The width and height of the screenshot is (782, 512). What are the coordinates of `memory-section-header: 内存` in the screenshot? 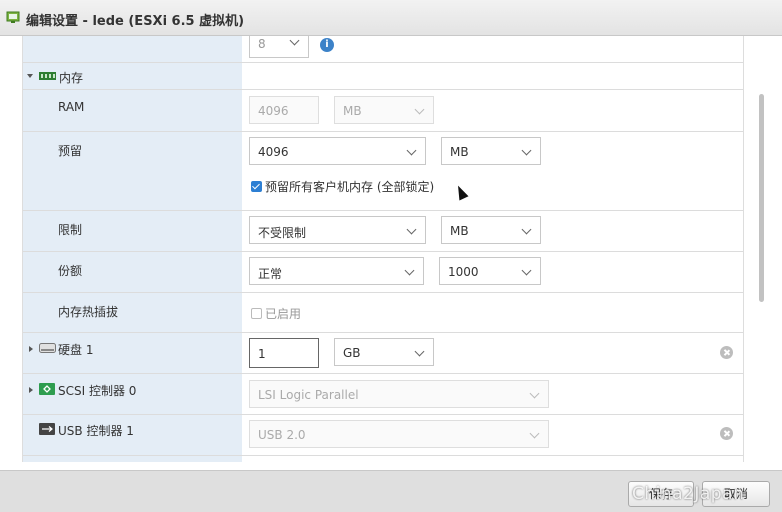 It's located at (383, 76).